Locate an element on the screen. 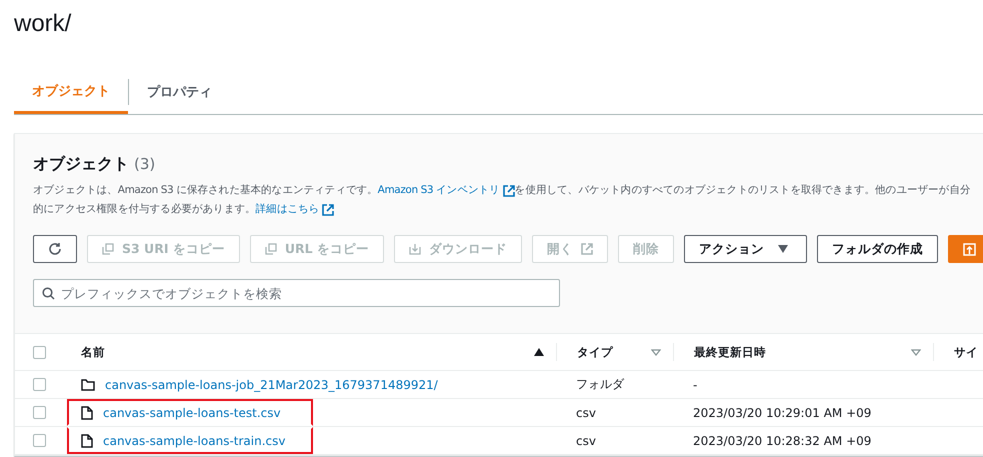  panel-title: オブジェクト is located at coordinates (81, 164).